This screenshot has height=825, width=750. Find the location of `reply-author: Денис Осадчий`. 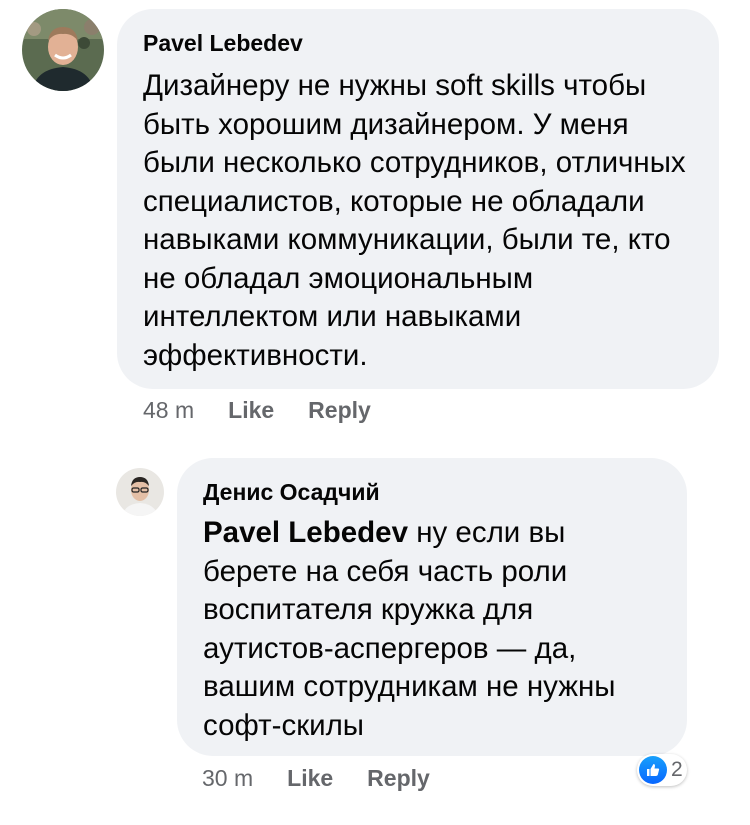

reply-author: Денис Осадчий is located at coordinates (433, 492).